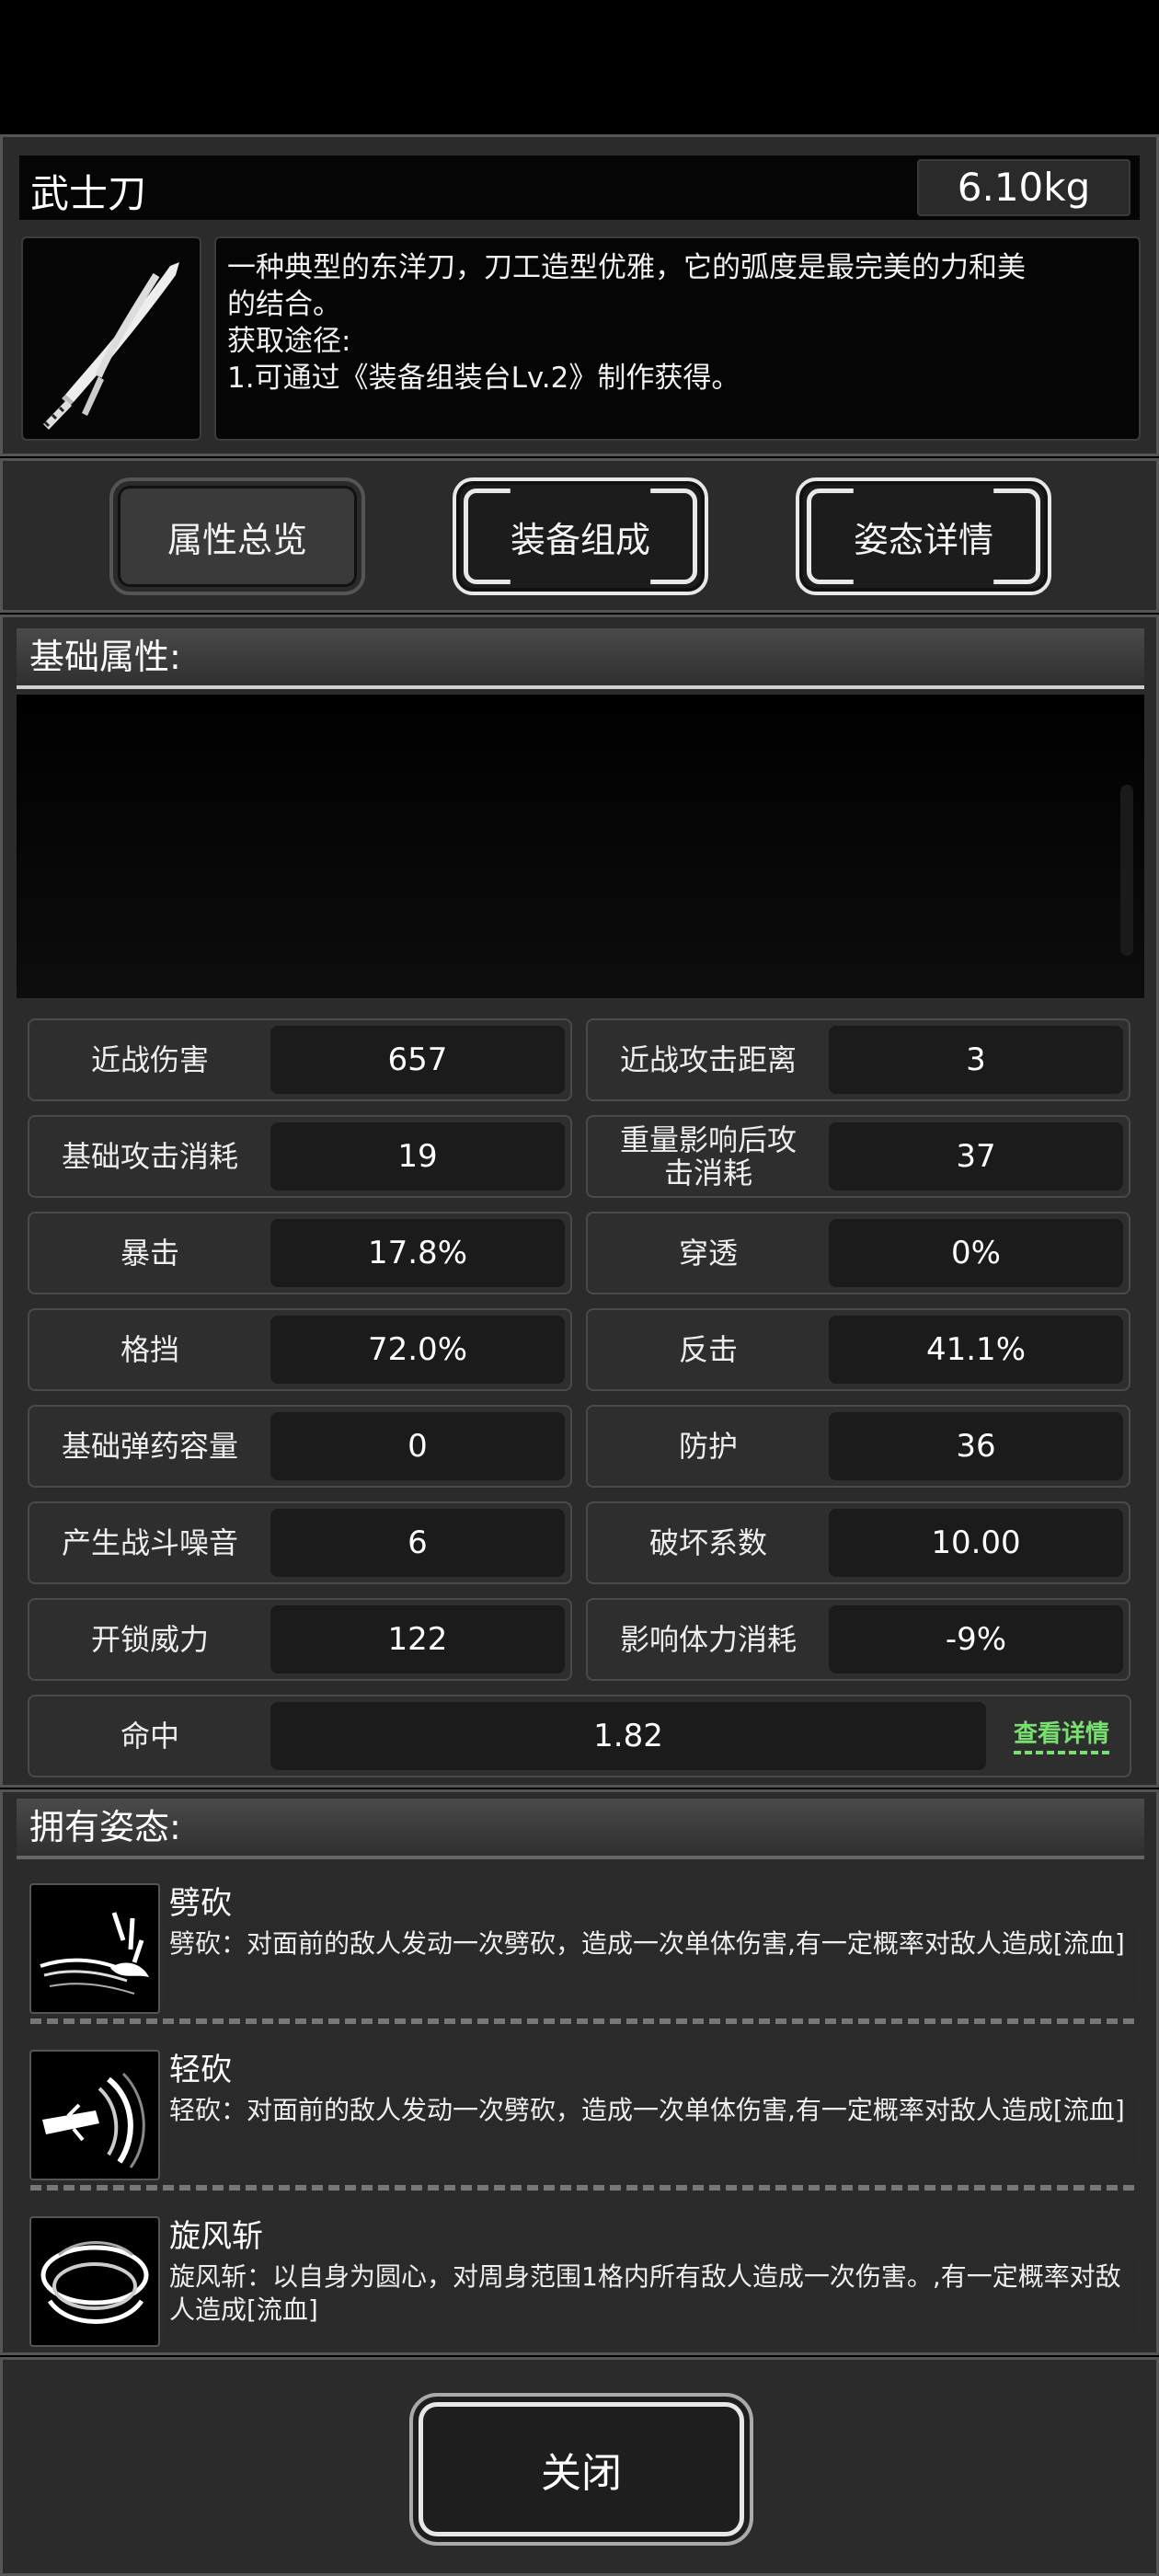  What do you see at coordinates (149, 1736) in the screenshot?
I see `stat-label: 命中` at bounding box center [149, 1736].